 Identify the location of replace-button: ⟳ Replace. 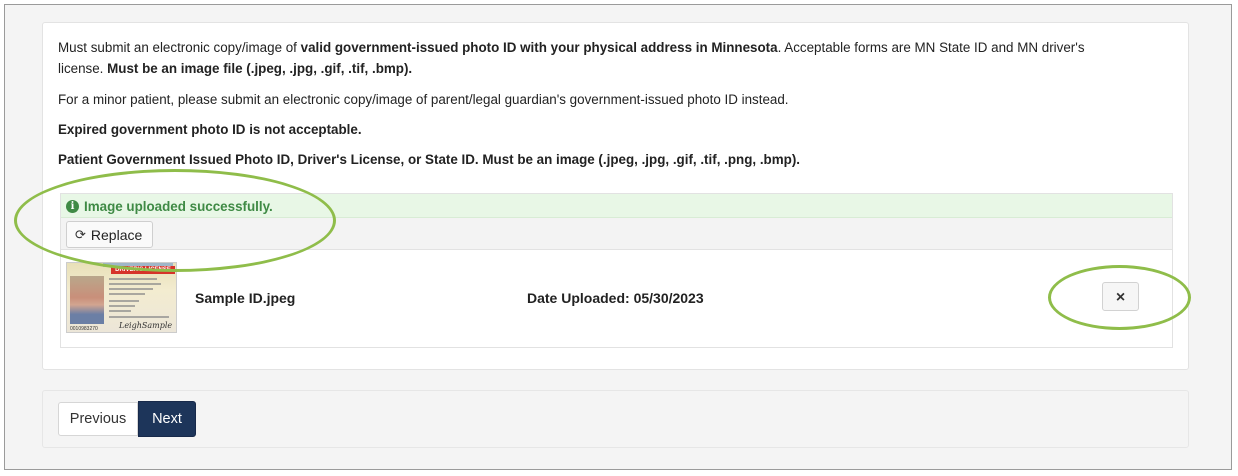
(110, 234).